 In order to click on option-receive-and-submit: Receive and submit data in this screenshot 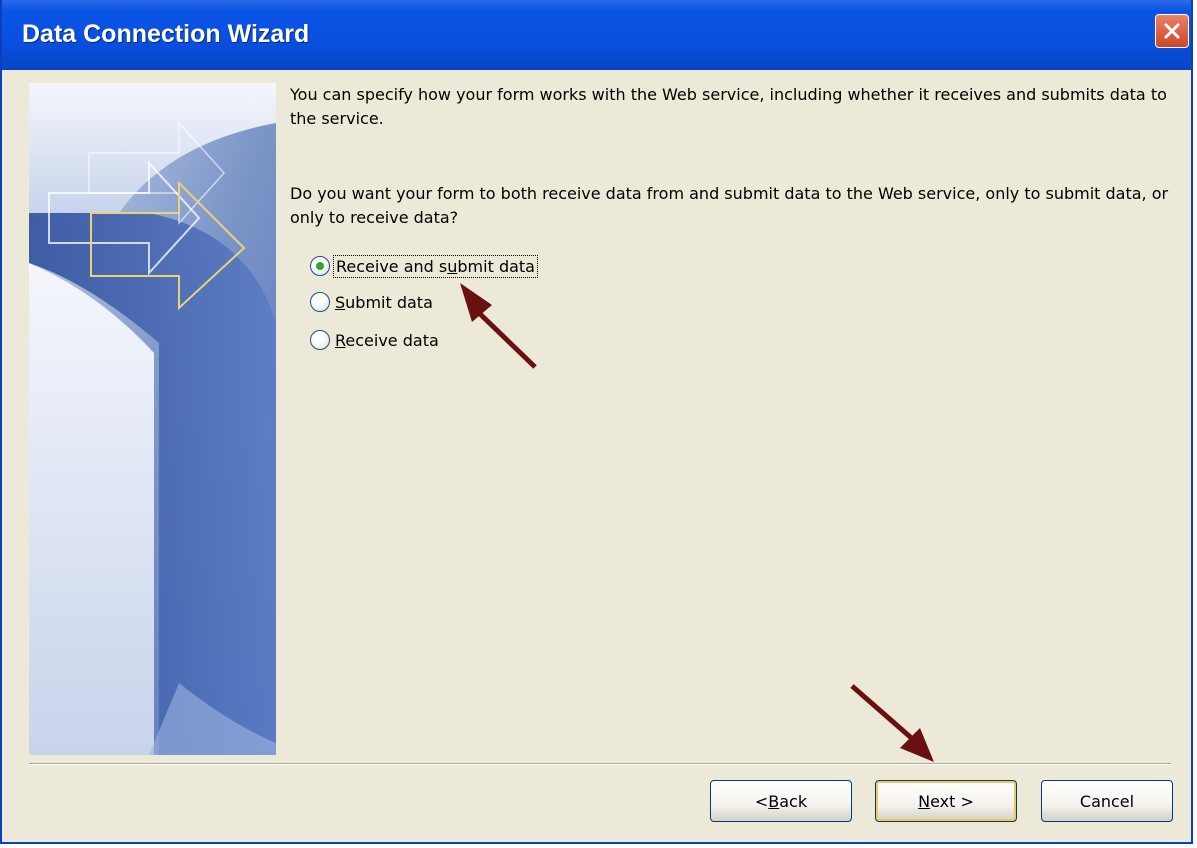, I will do `click(424, 266)`.